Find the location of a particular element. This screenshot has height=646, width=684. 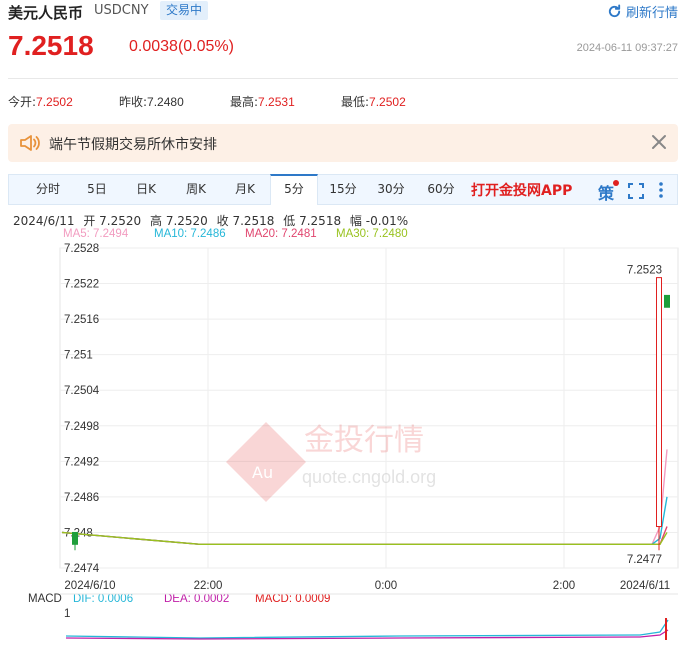

strategy-button: 策 is located at coordinates (608, 191).